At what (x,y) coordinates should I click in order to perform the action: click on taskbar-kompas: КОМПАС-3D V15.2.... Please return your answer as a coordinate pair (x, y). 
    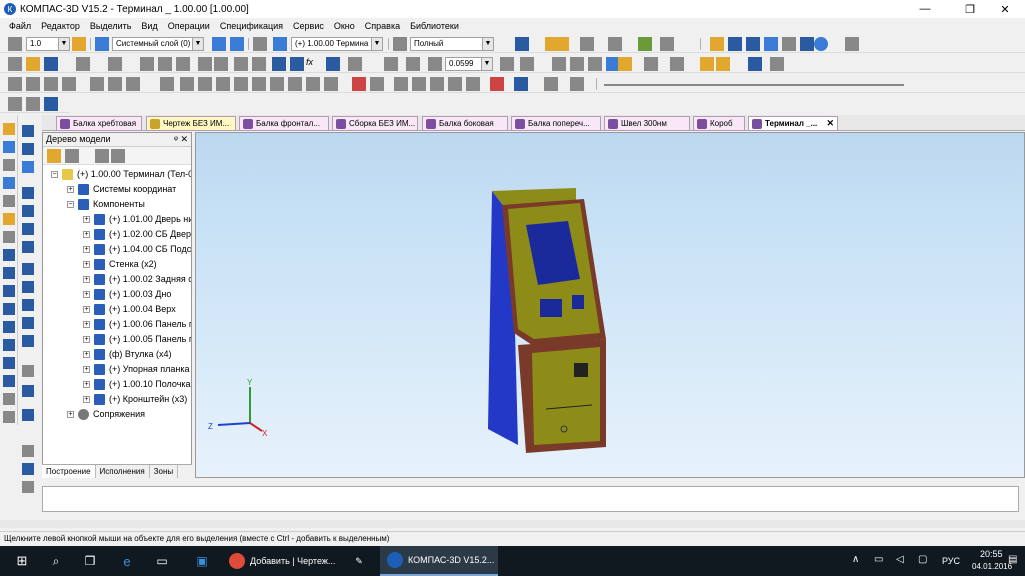
    Looking at the image, I should click on (439, 561).